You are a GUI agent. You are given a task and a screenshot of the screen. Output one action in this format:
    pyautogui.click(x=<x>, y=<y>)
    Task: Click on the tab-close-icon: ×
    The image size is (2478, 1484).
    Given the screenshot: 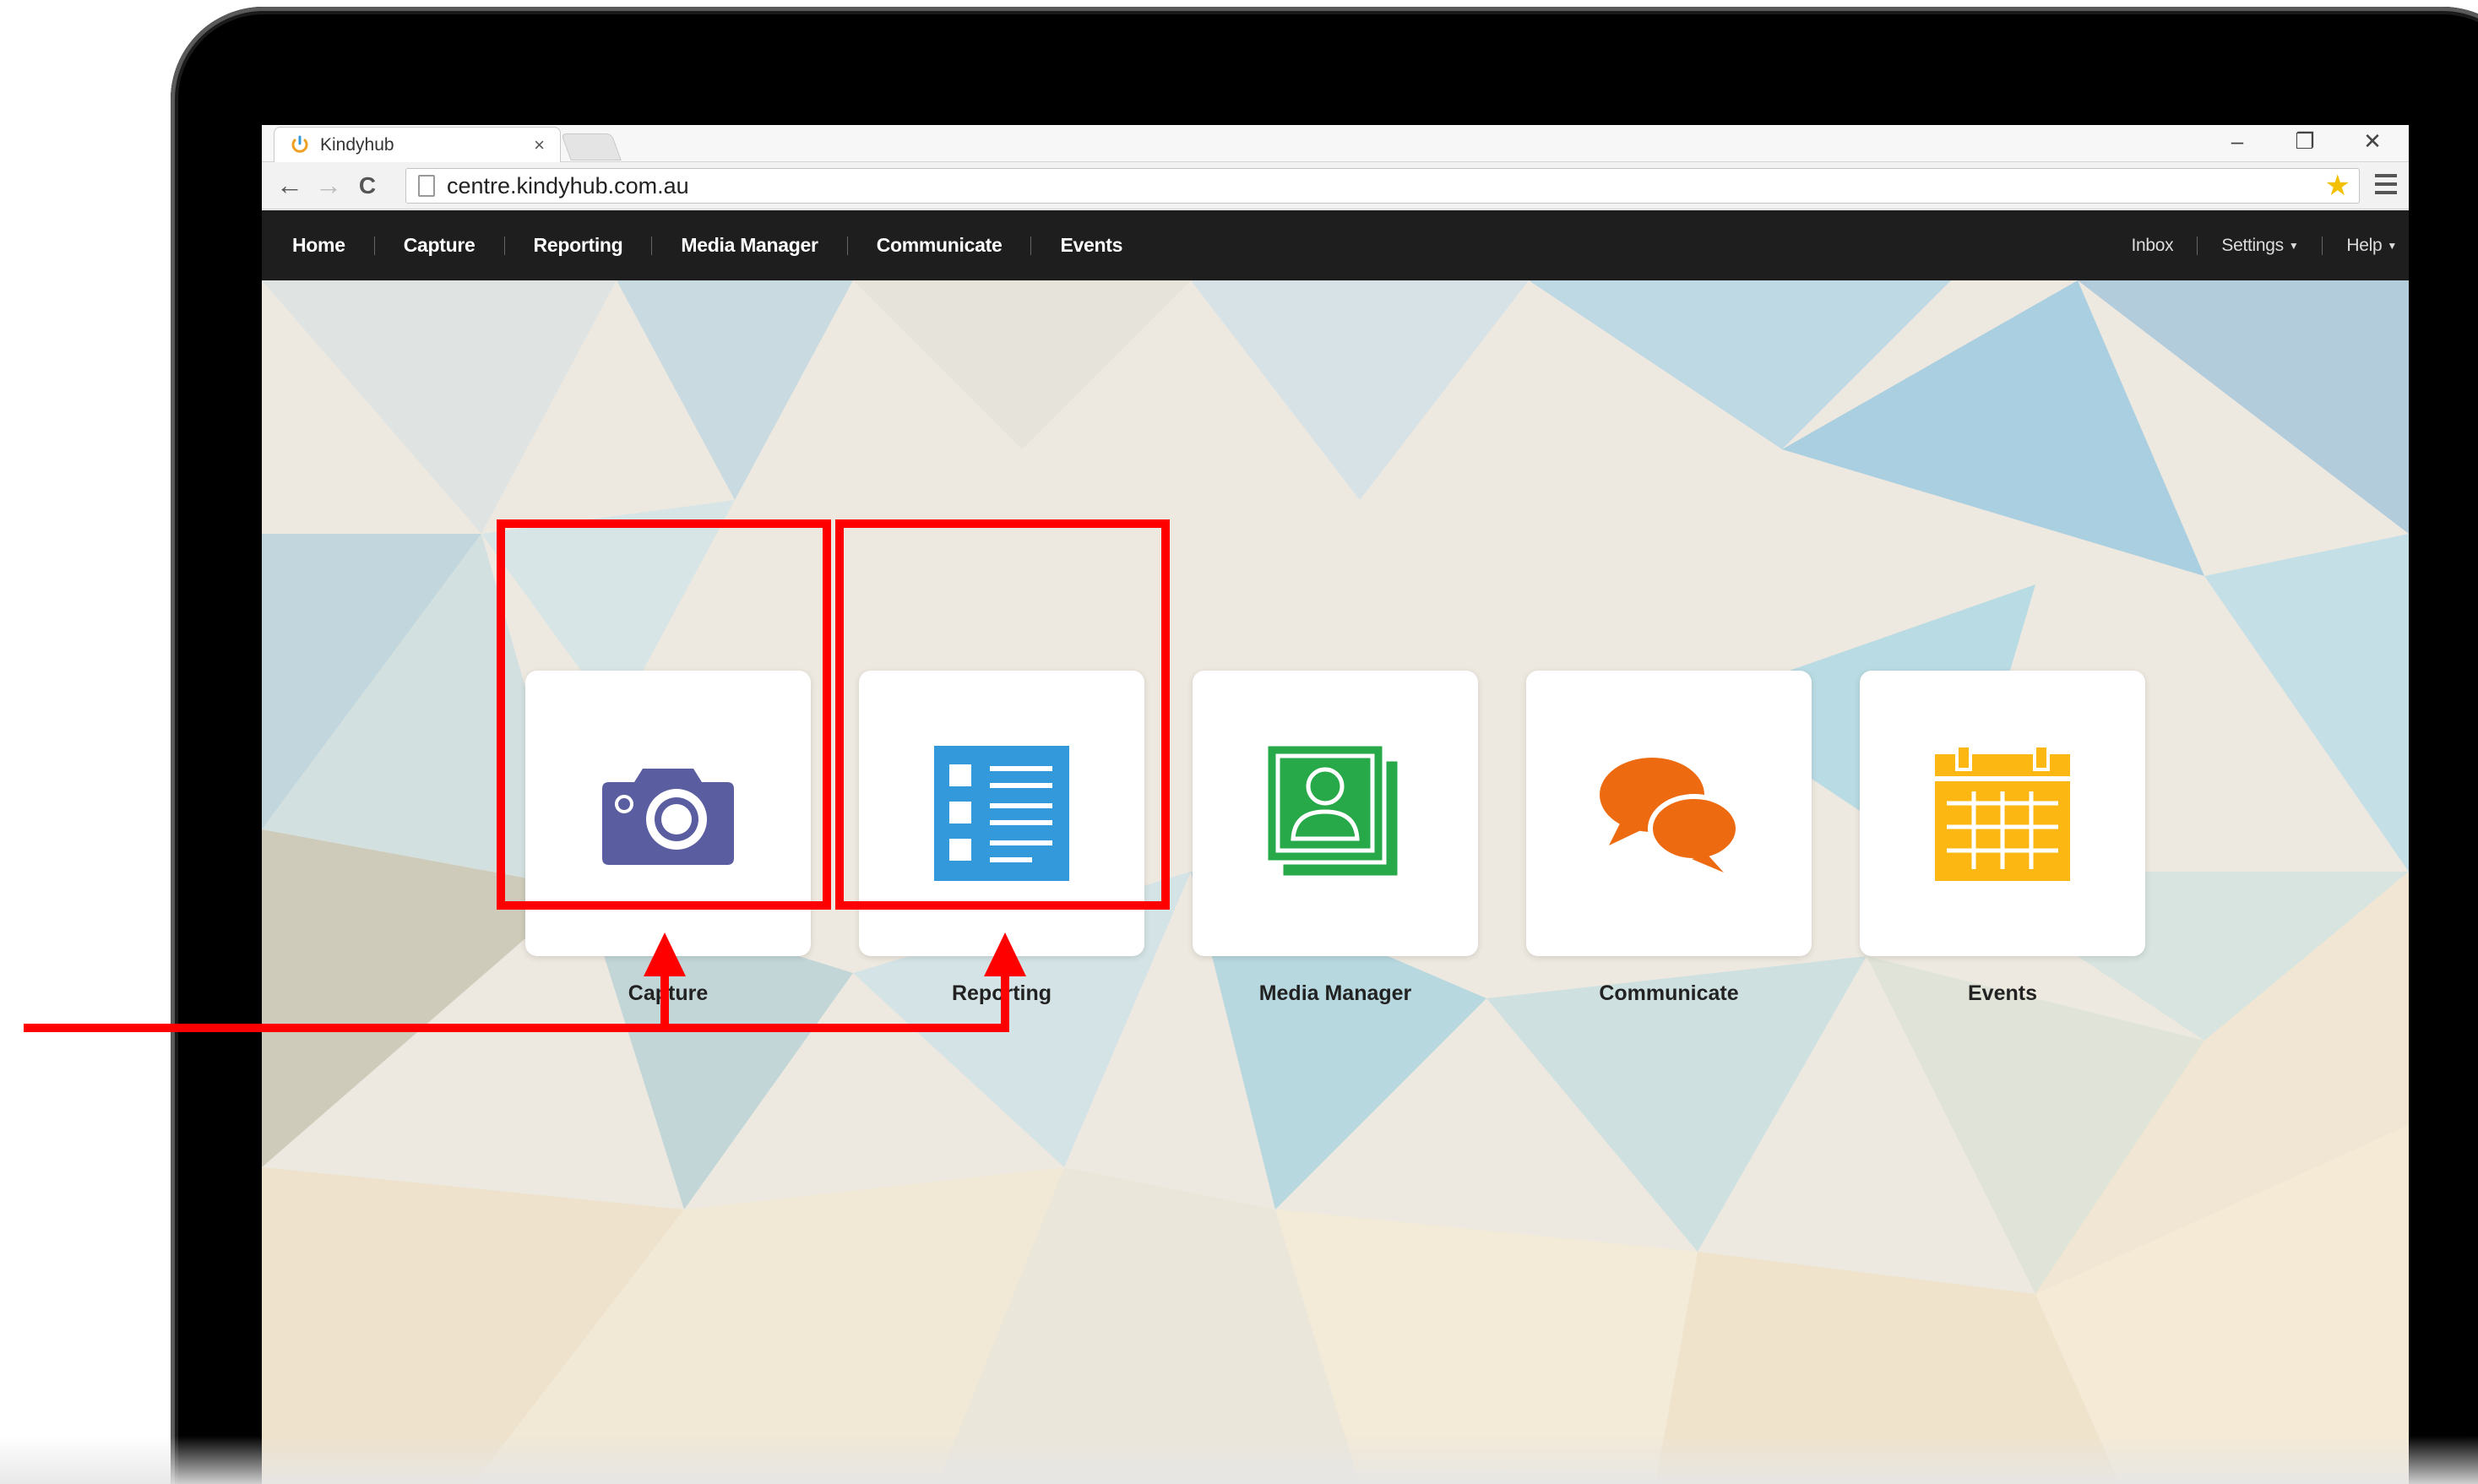 What is the action you would take?
    pyautogui.click(x=539, y=145)
    